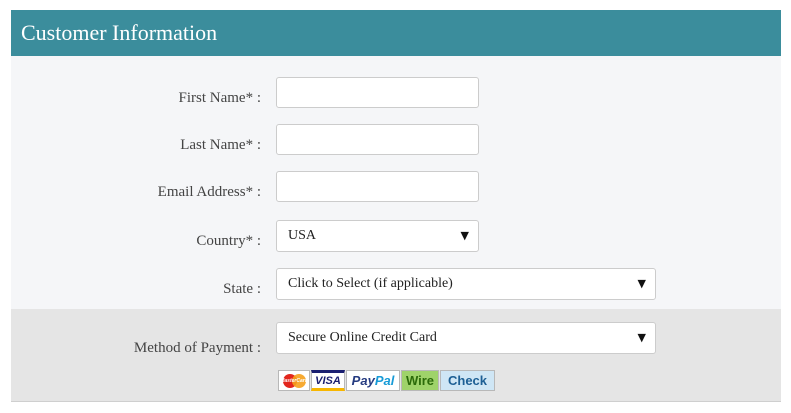 The width and height of the screenshot is (791, 413). What do you see at coordinates (396, 33) in the screenshot?
I see `panel-title: Customer Information` at bounding box center [396, 33].